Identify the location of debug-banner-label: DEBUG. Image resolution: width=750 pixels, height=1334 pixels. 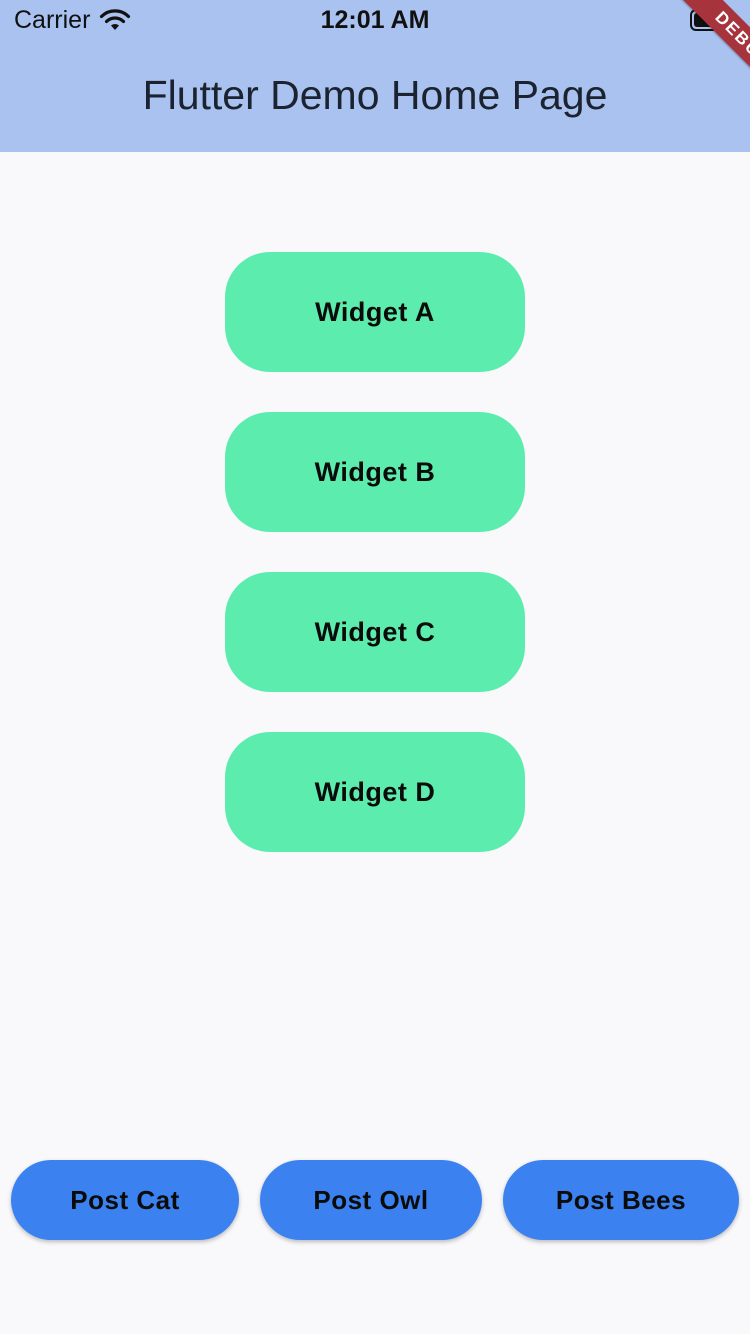
(711, 55).